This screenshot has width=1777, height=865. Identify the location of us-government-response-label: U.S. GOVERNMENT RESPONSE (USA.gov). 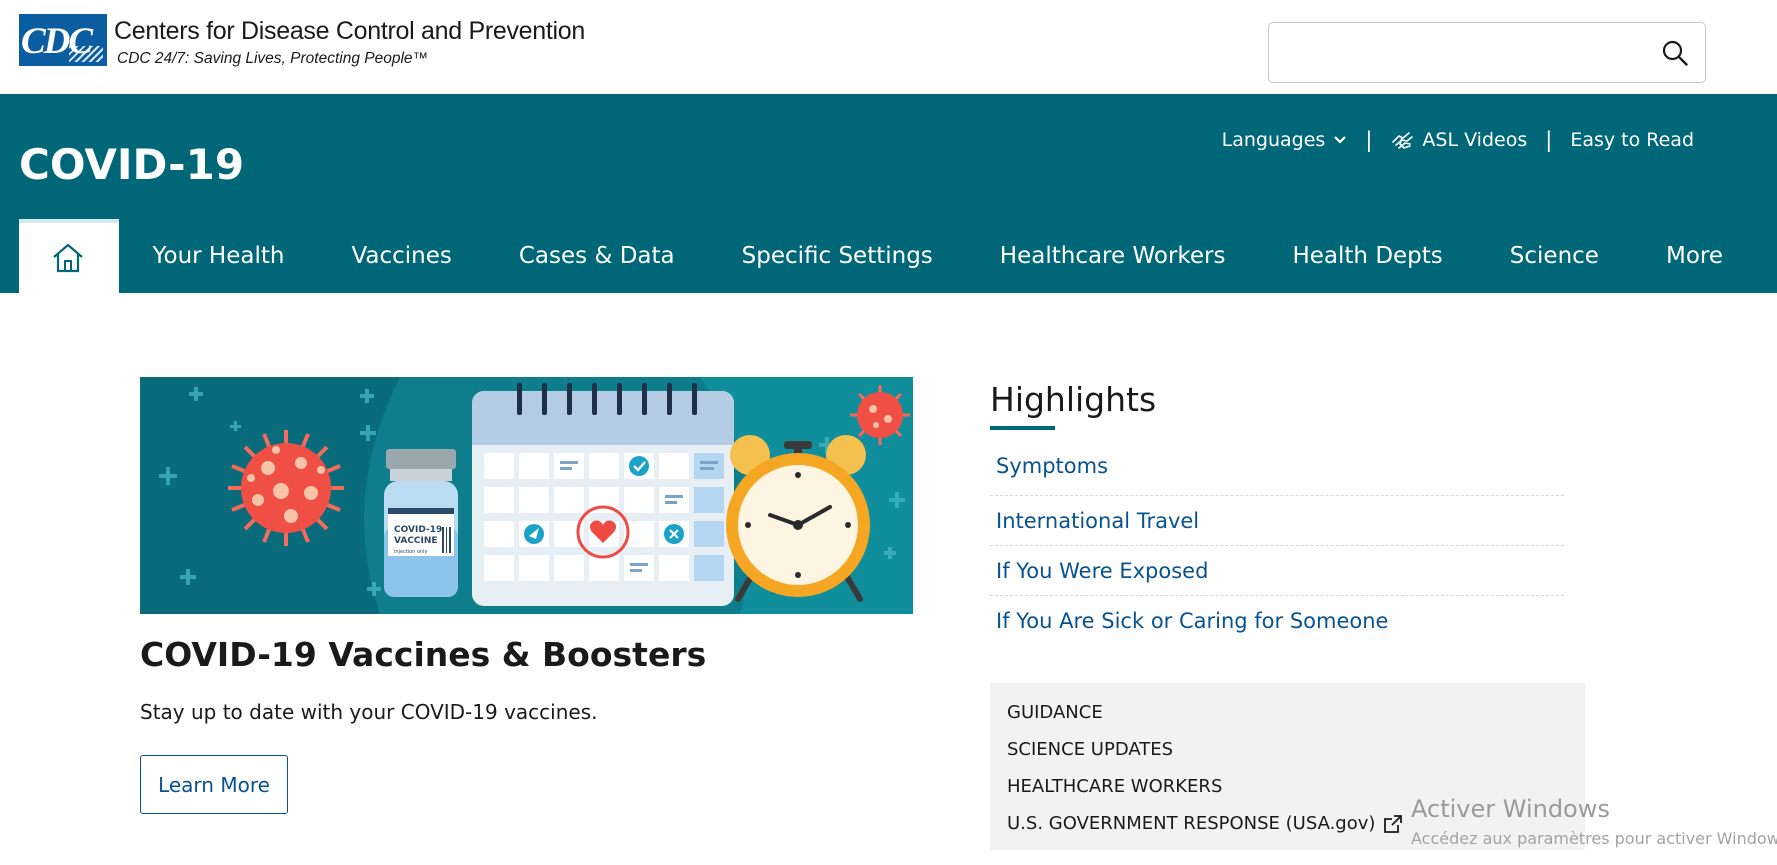
(1191, 823).